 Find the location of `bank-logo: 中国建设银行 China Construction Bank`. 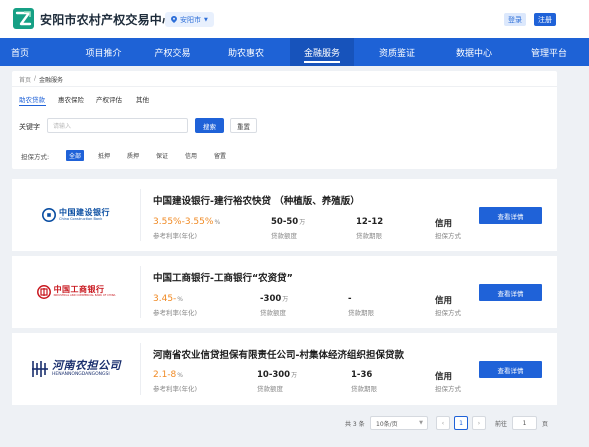

bank-logo: 中国建设银行 China Construction Bank is located at coordinates (76, 215).